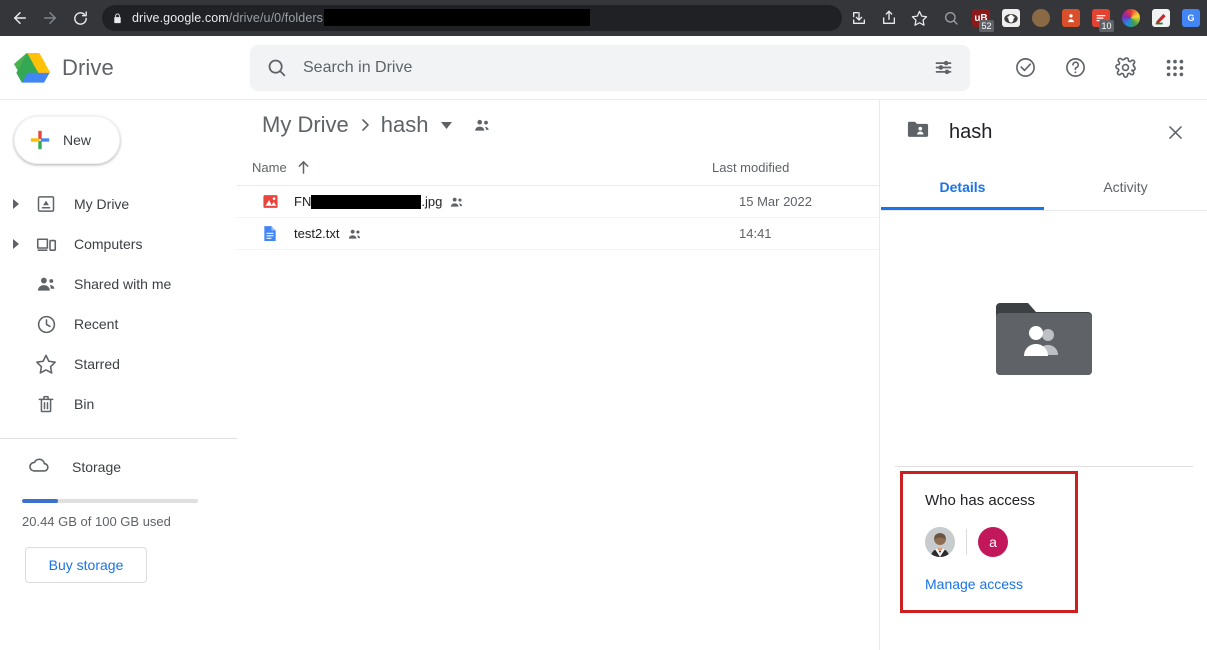  I want to click on bookmark-button, so click(919, 18).